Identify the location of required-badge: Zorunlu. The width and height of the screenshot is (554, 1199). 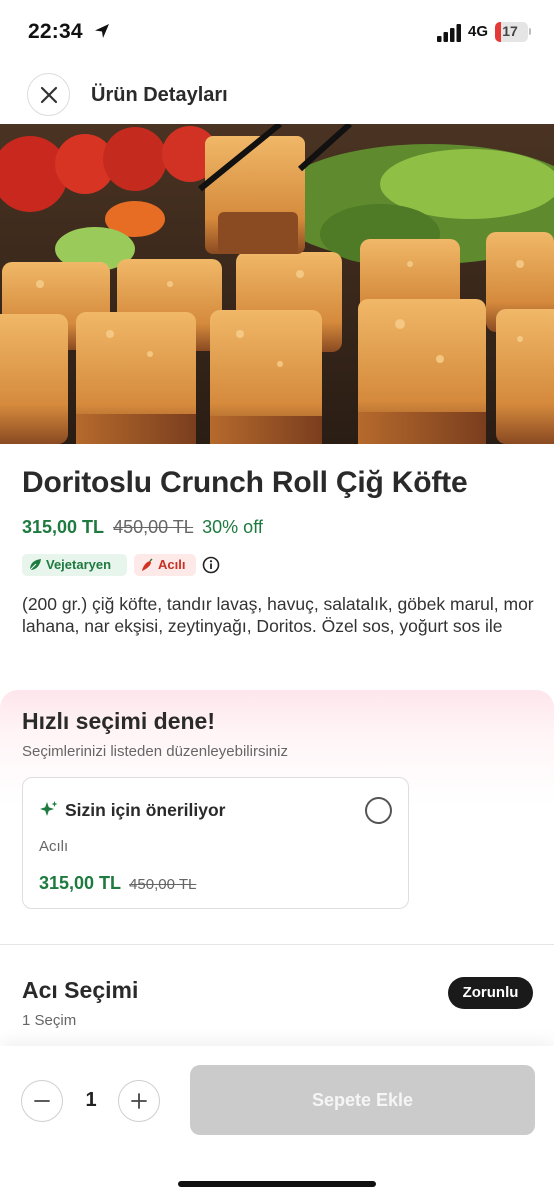
(490, 993).